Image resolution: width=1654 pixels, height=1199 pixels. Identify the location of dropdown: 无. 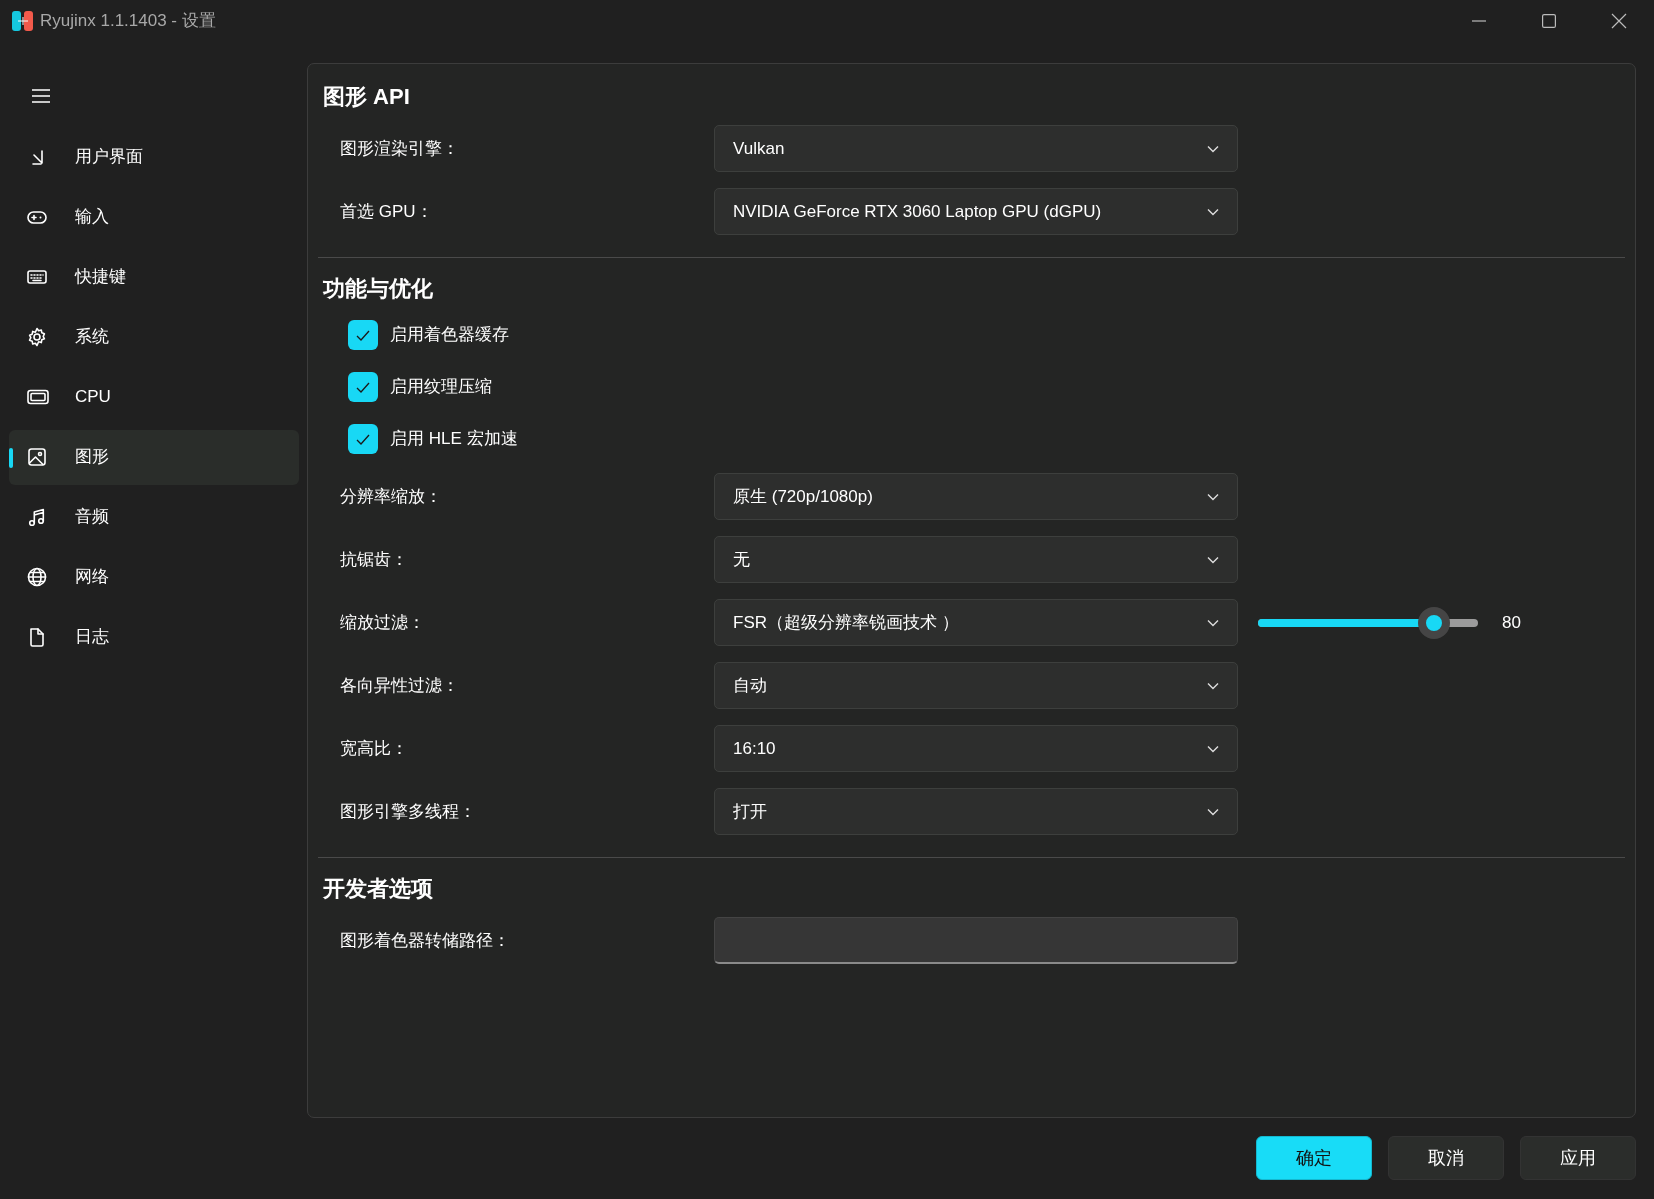
(976, 559).